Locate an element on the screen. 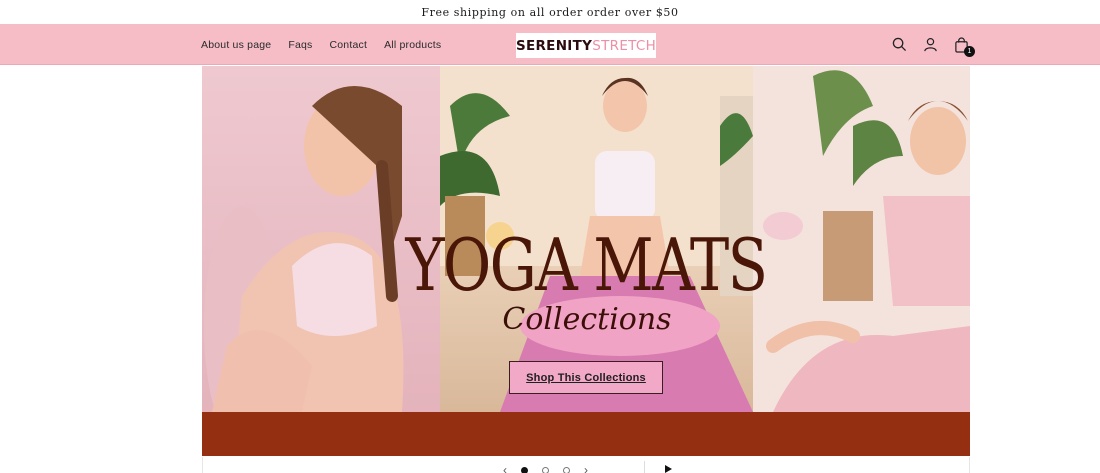 Image resolution: width=1100 pixels, height=473 pixels. slider-controls: ‹ › is located at coordinates (586, 465).